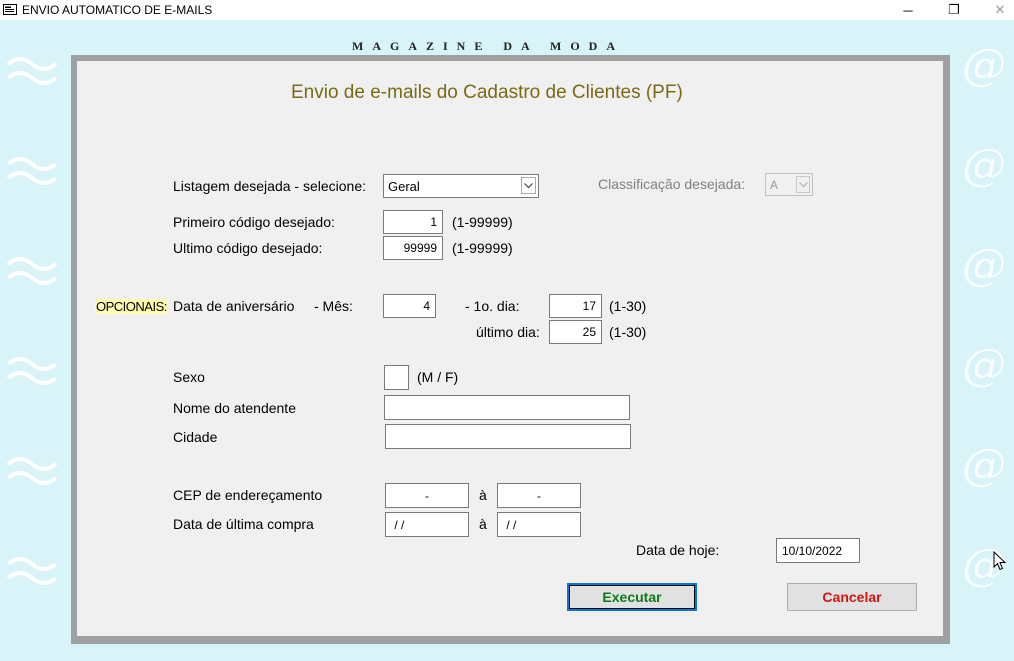  I want to click on cep-label: CEP de endereçamento, so click(248, 495).